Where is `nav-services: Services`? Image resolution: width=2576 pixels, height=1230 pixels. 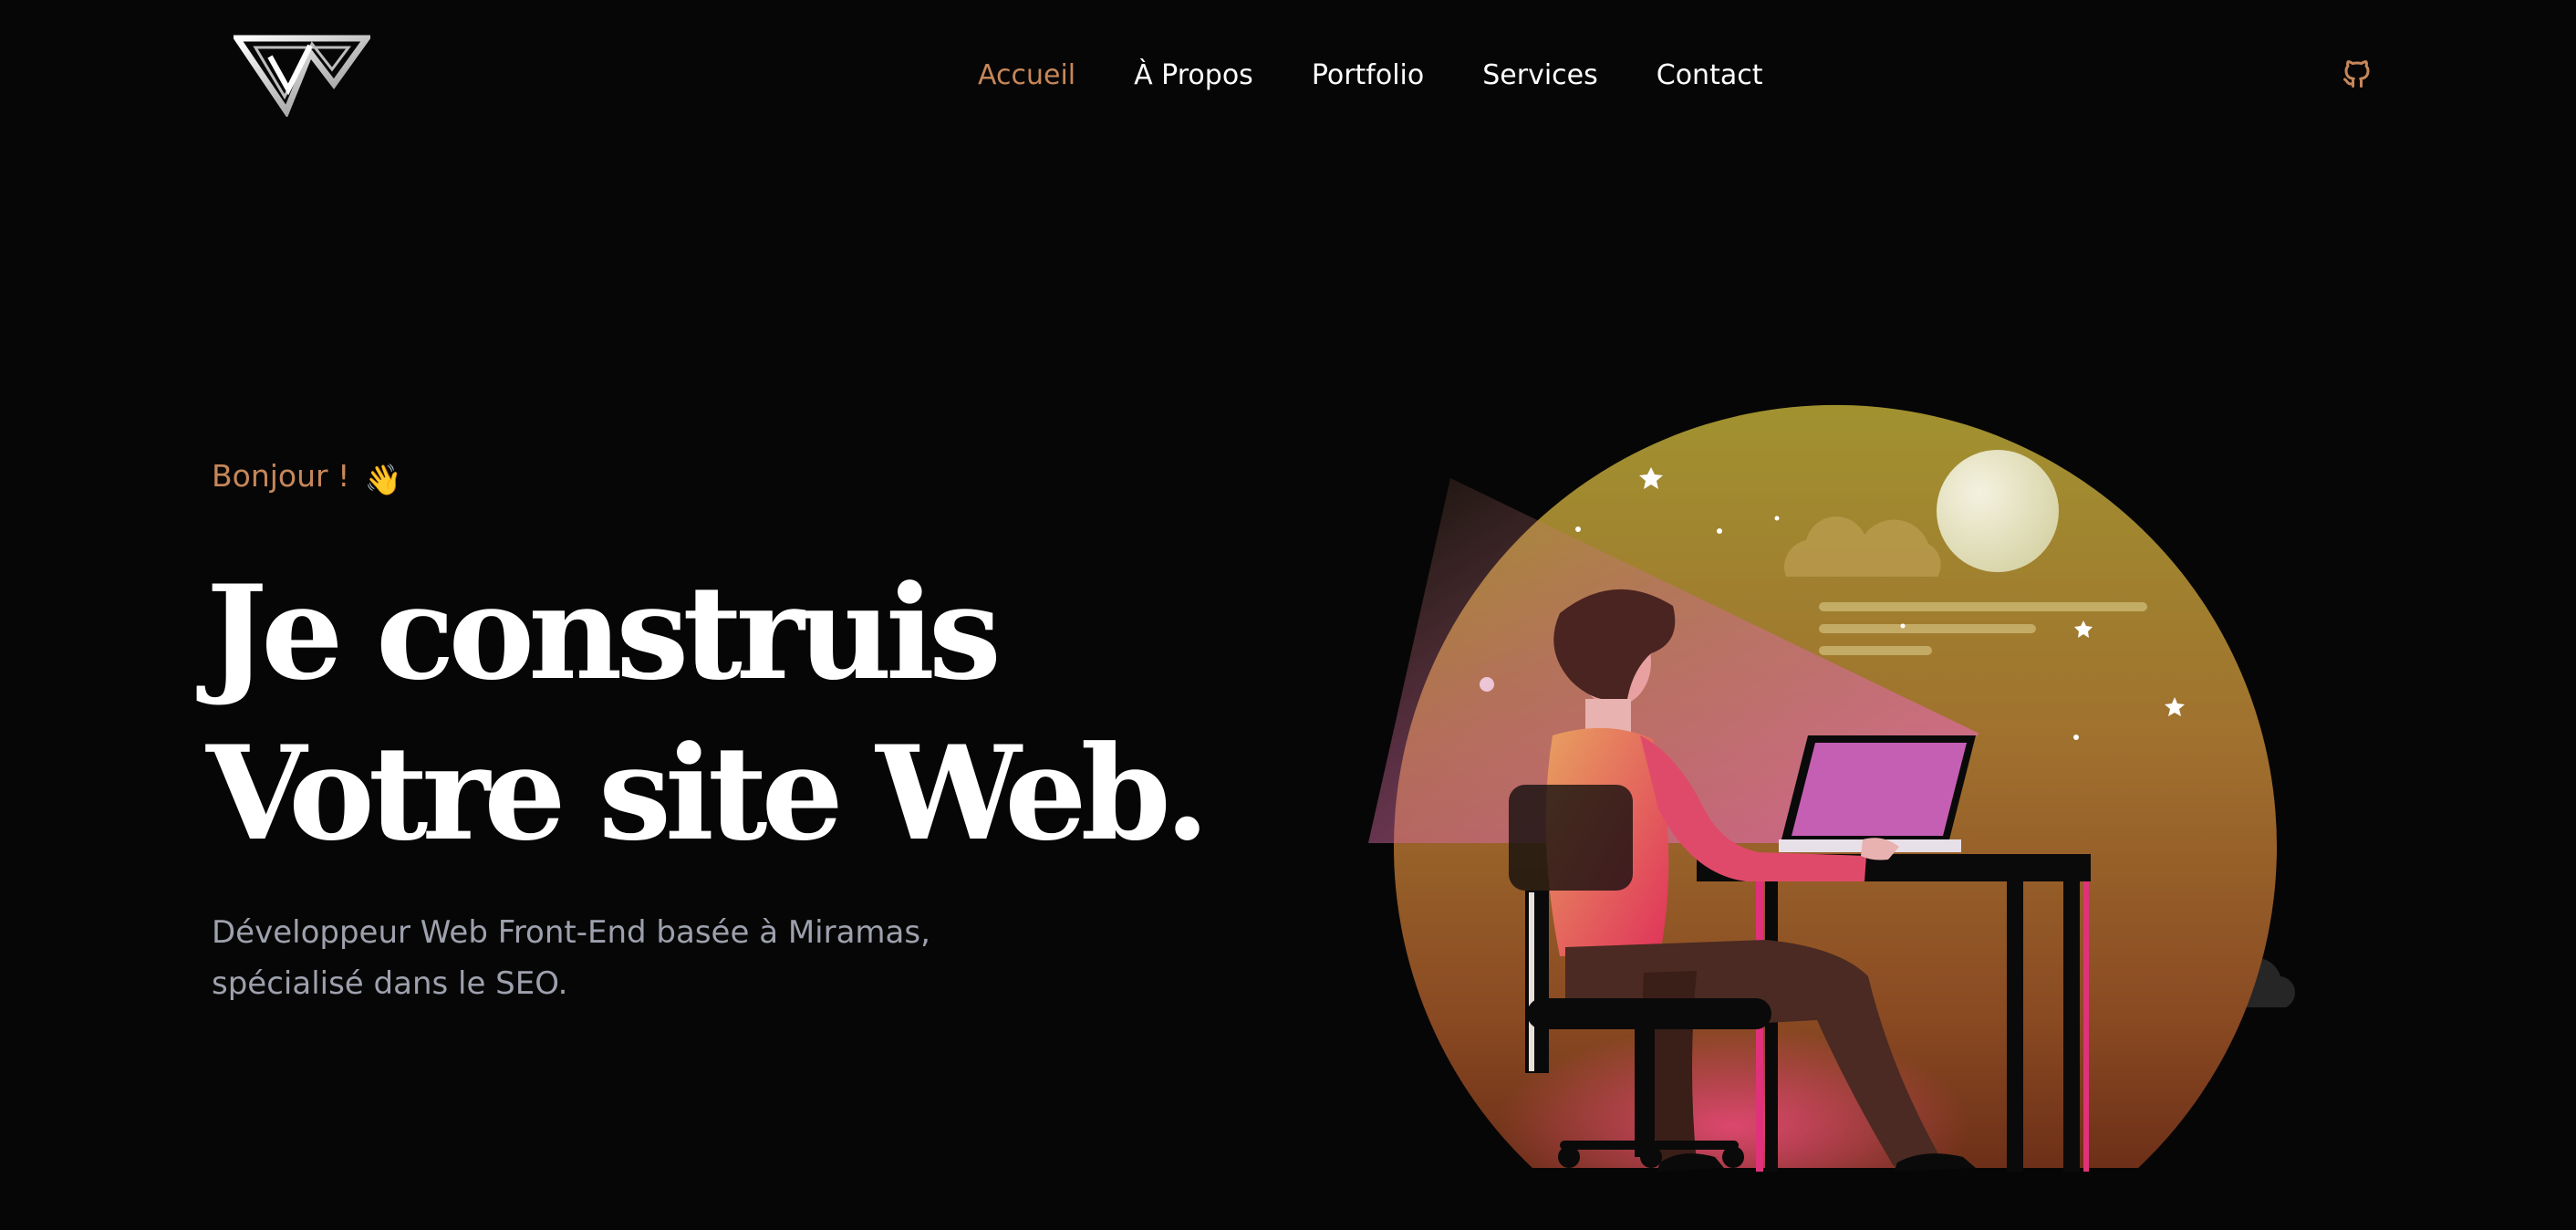 nav-services: Services is located at coordinates (1540, 75).